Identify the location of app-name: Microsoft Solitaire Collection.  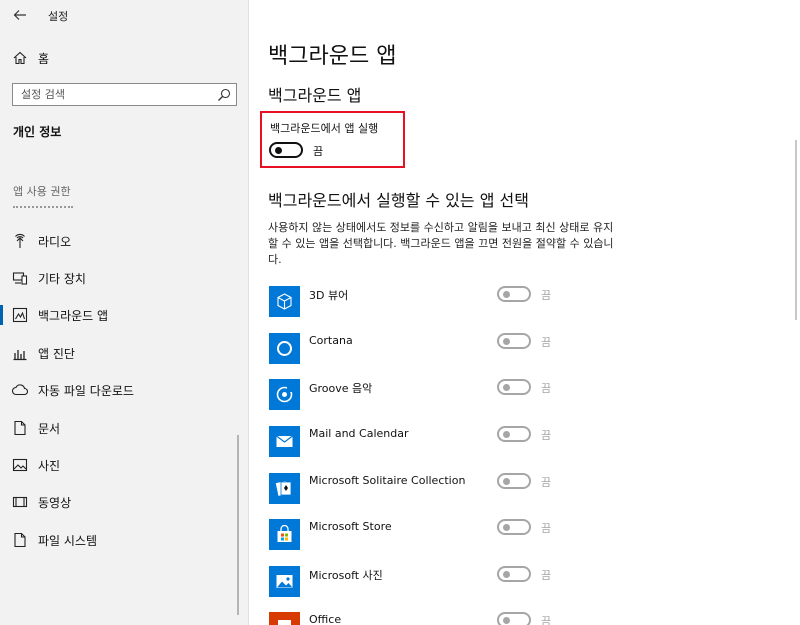
(387, 480).